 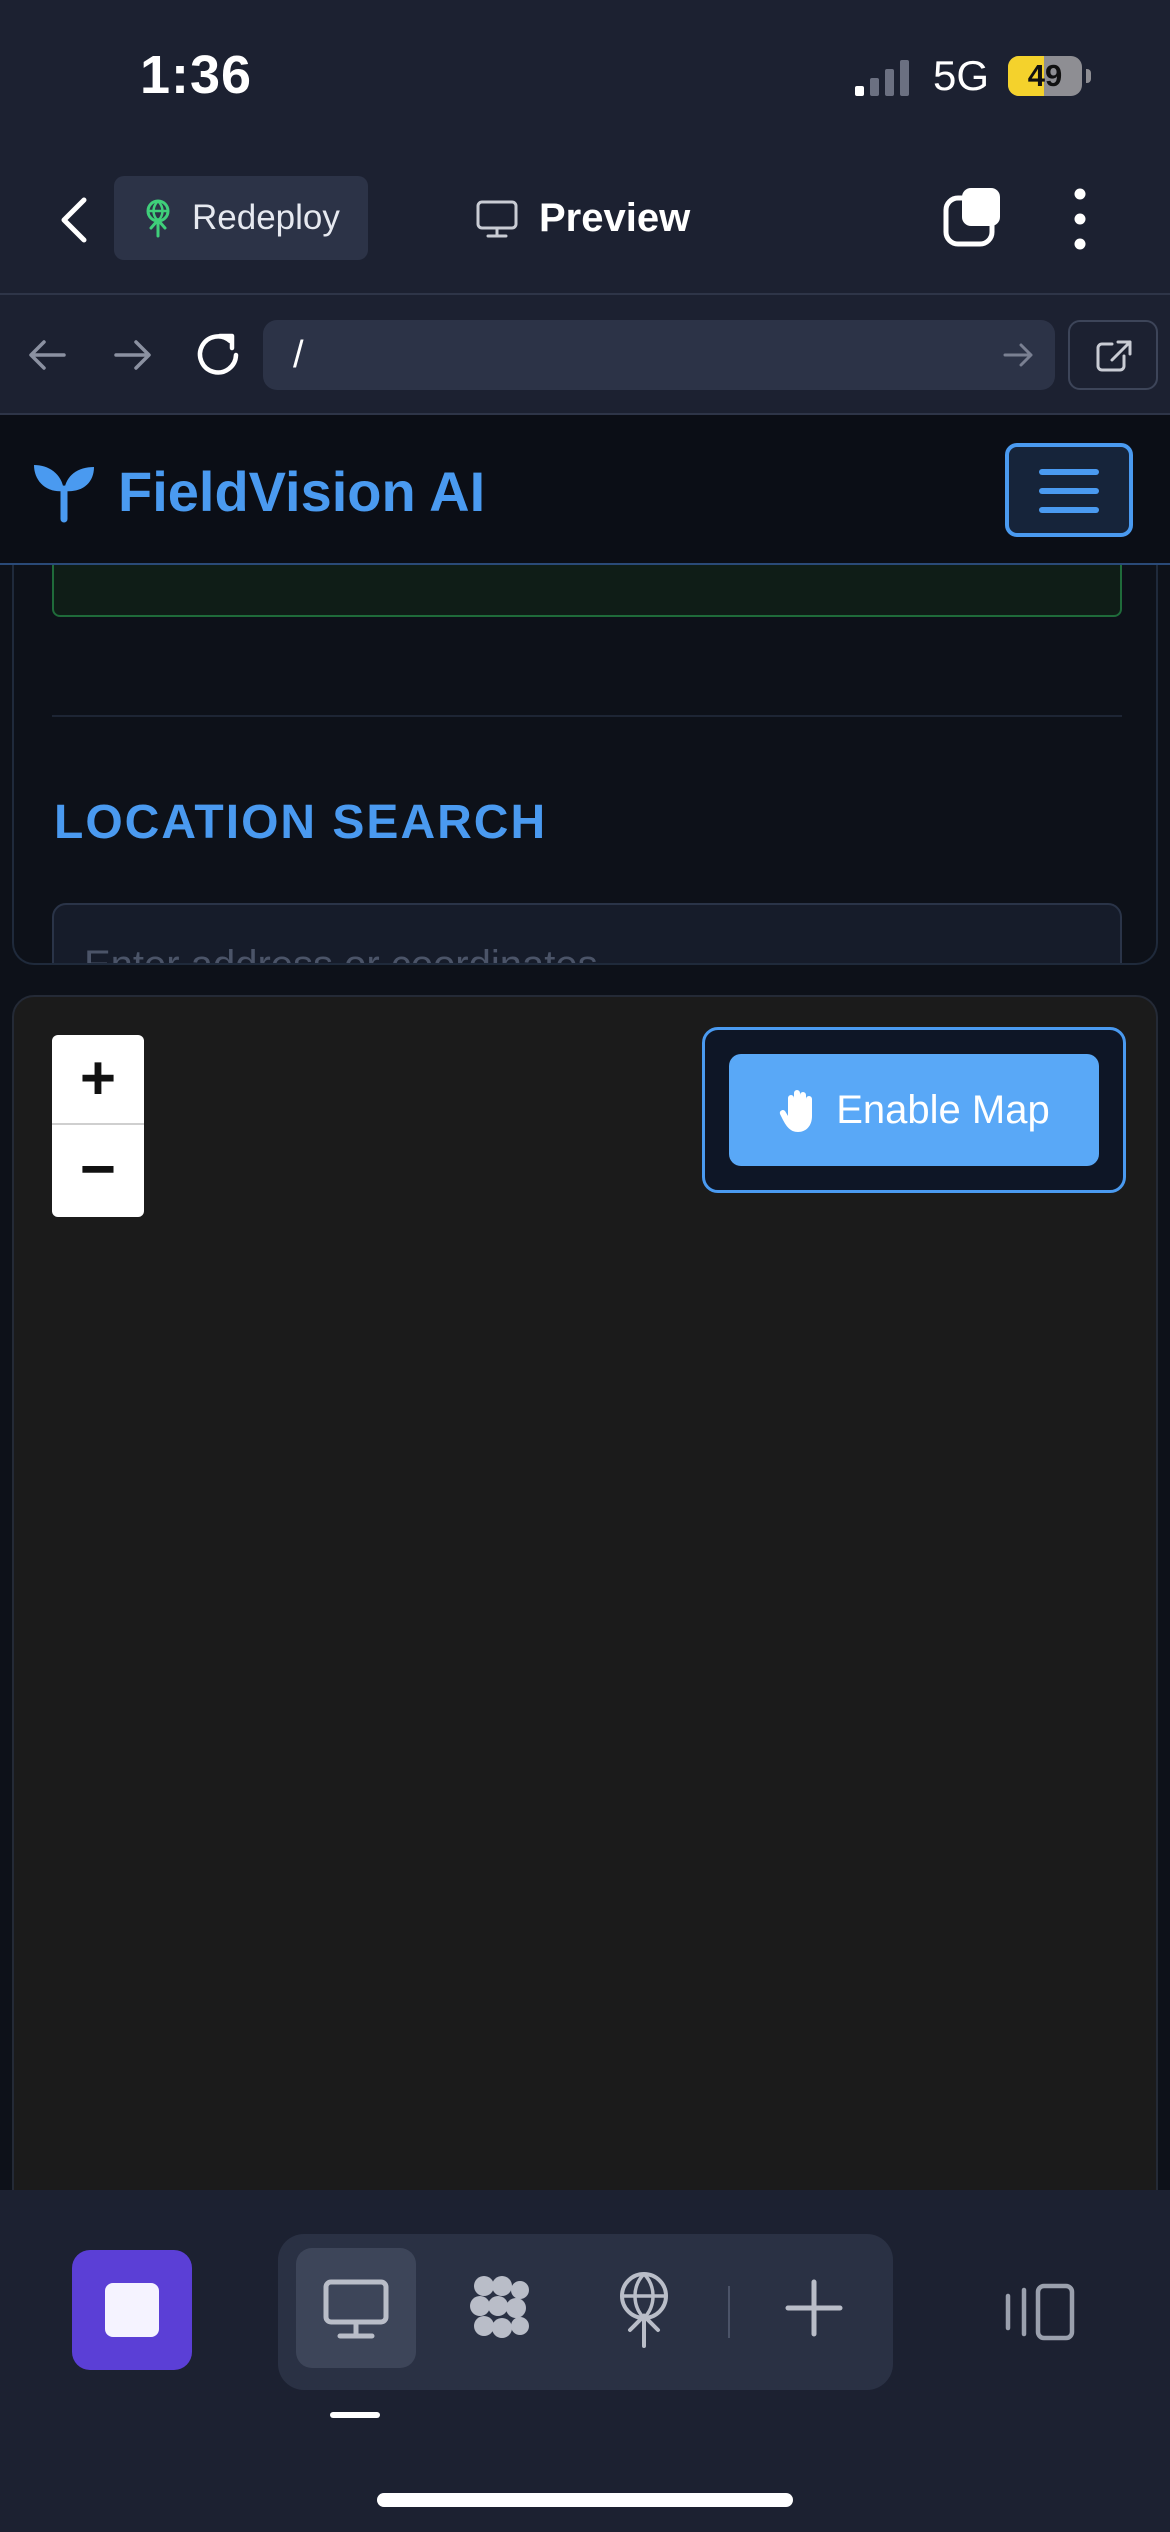 I want to click on stop-button, so click(x=132, y=2310).